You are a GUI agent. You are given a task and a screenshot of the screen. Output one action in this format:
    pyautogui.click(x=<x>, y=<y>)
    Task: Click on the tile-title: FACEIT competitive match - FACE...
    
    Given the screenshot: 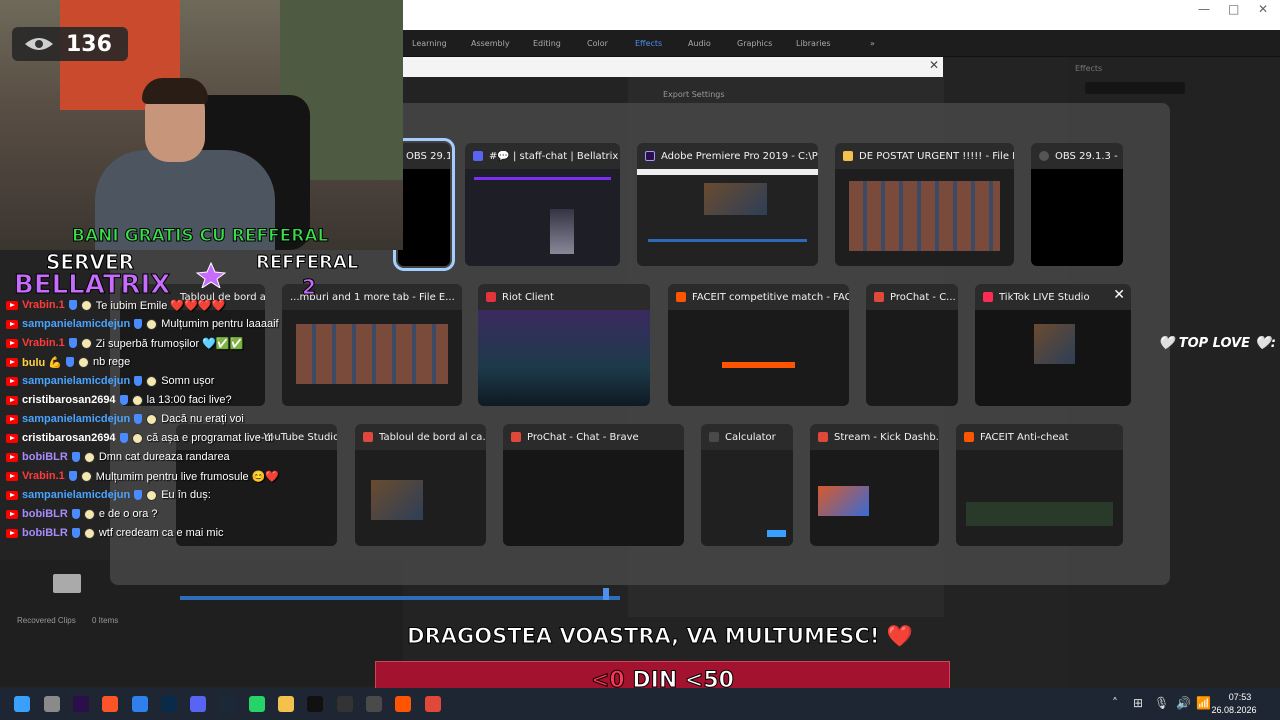 What is the action you would take?
    pyautogui.click(x=770, y=297)
    